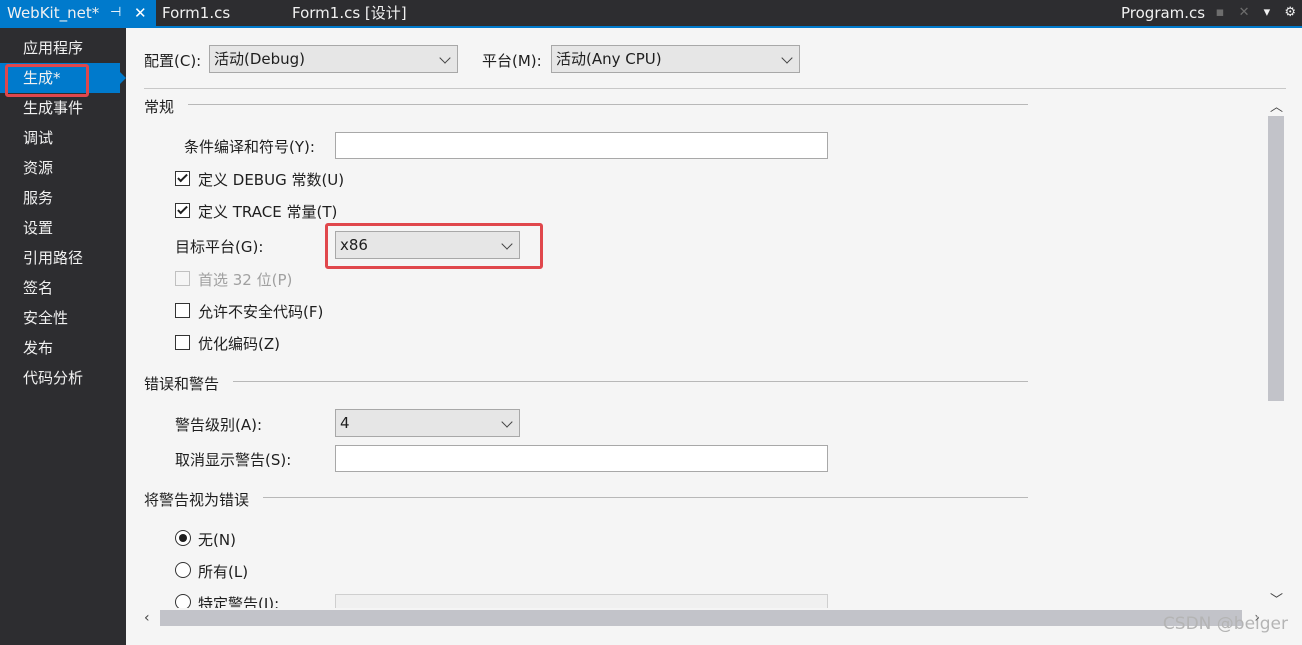  I want to click on radio-none, so click(183, 538).